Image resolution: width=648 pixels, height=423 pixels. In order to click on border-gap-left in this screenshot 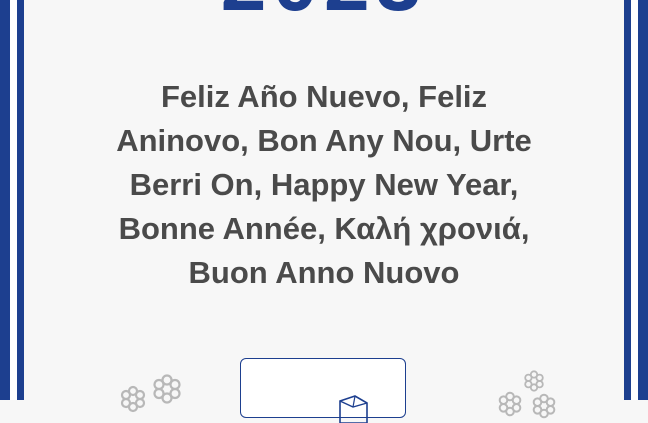, I will do `click(13, 200)`.